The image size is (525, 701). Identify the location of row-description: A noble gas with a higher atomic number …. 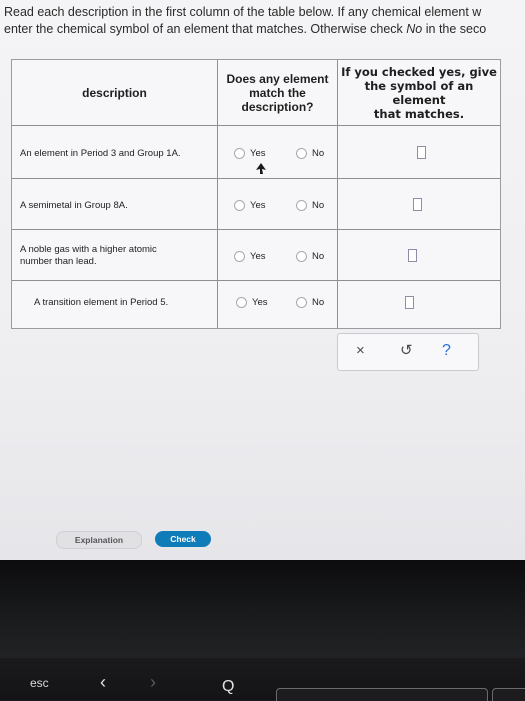
(88, 255).